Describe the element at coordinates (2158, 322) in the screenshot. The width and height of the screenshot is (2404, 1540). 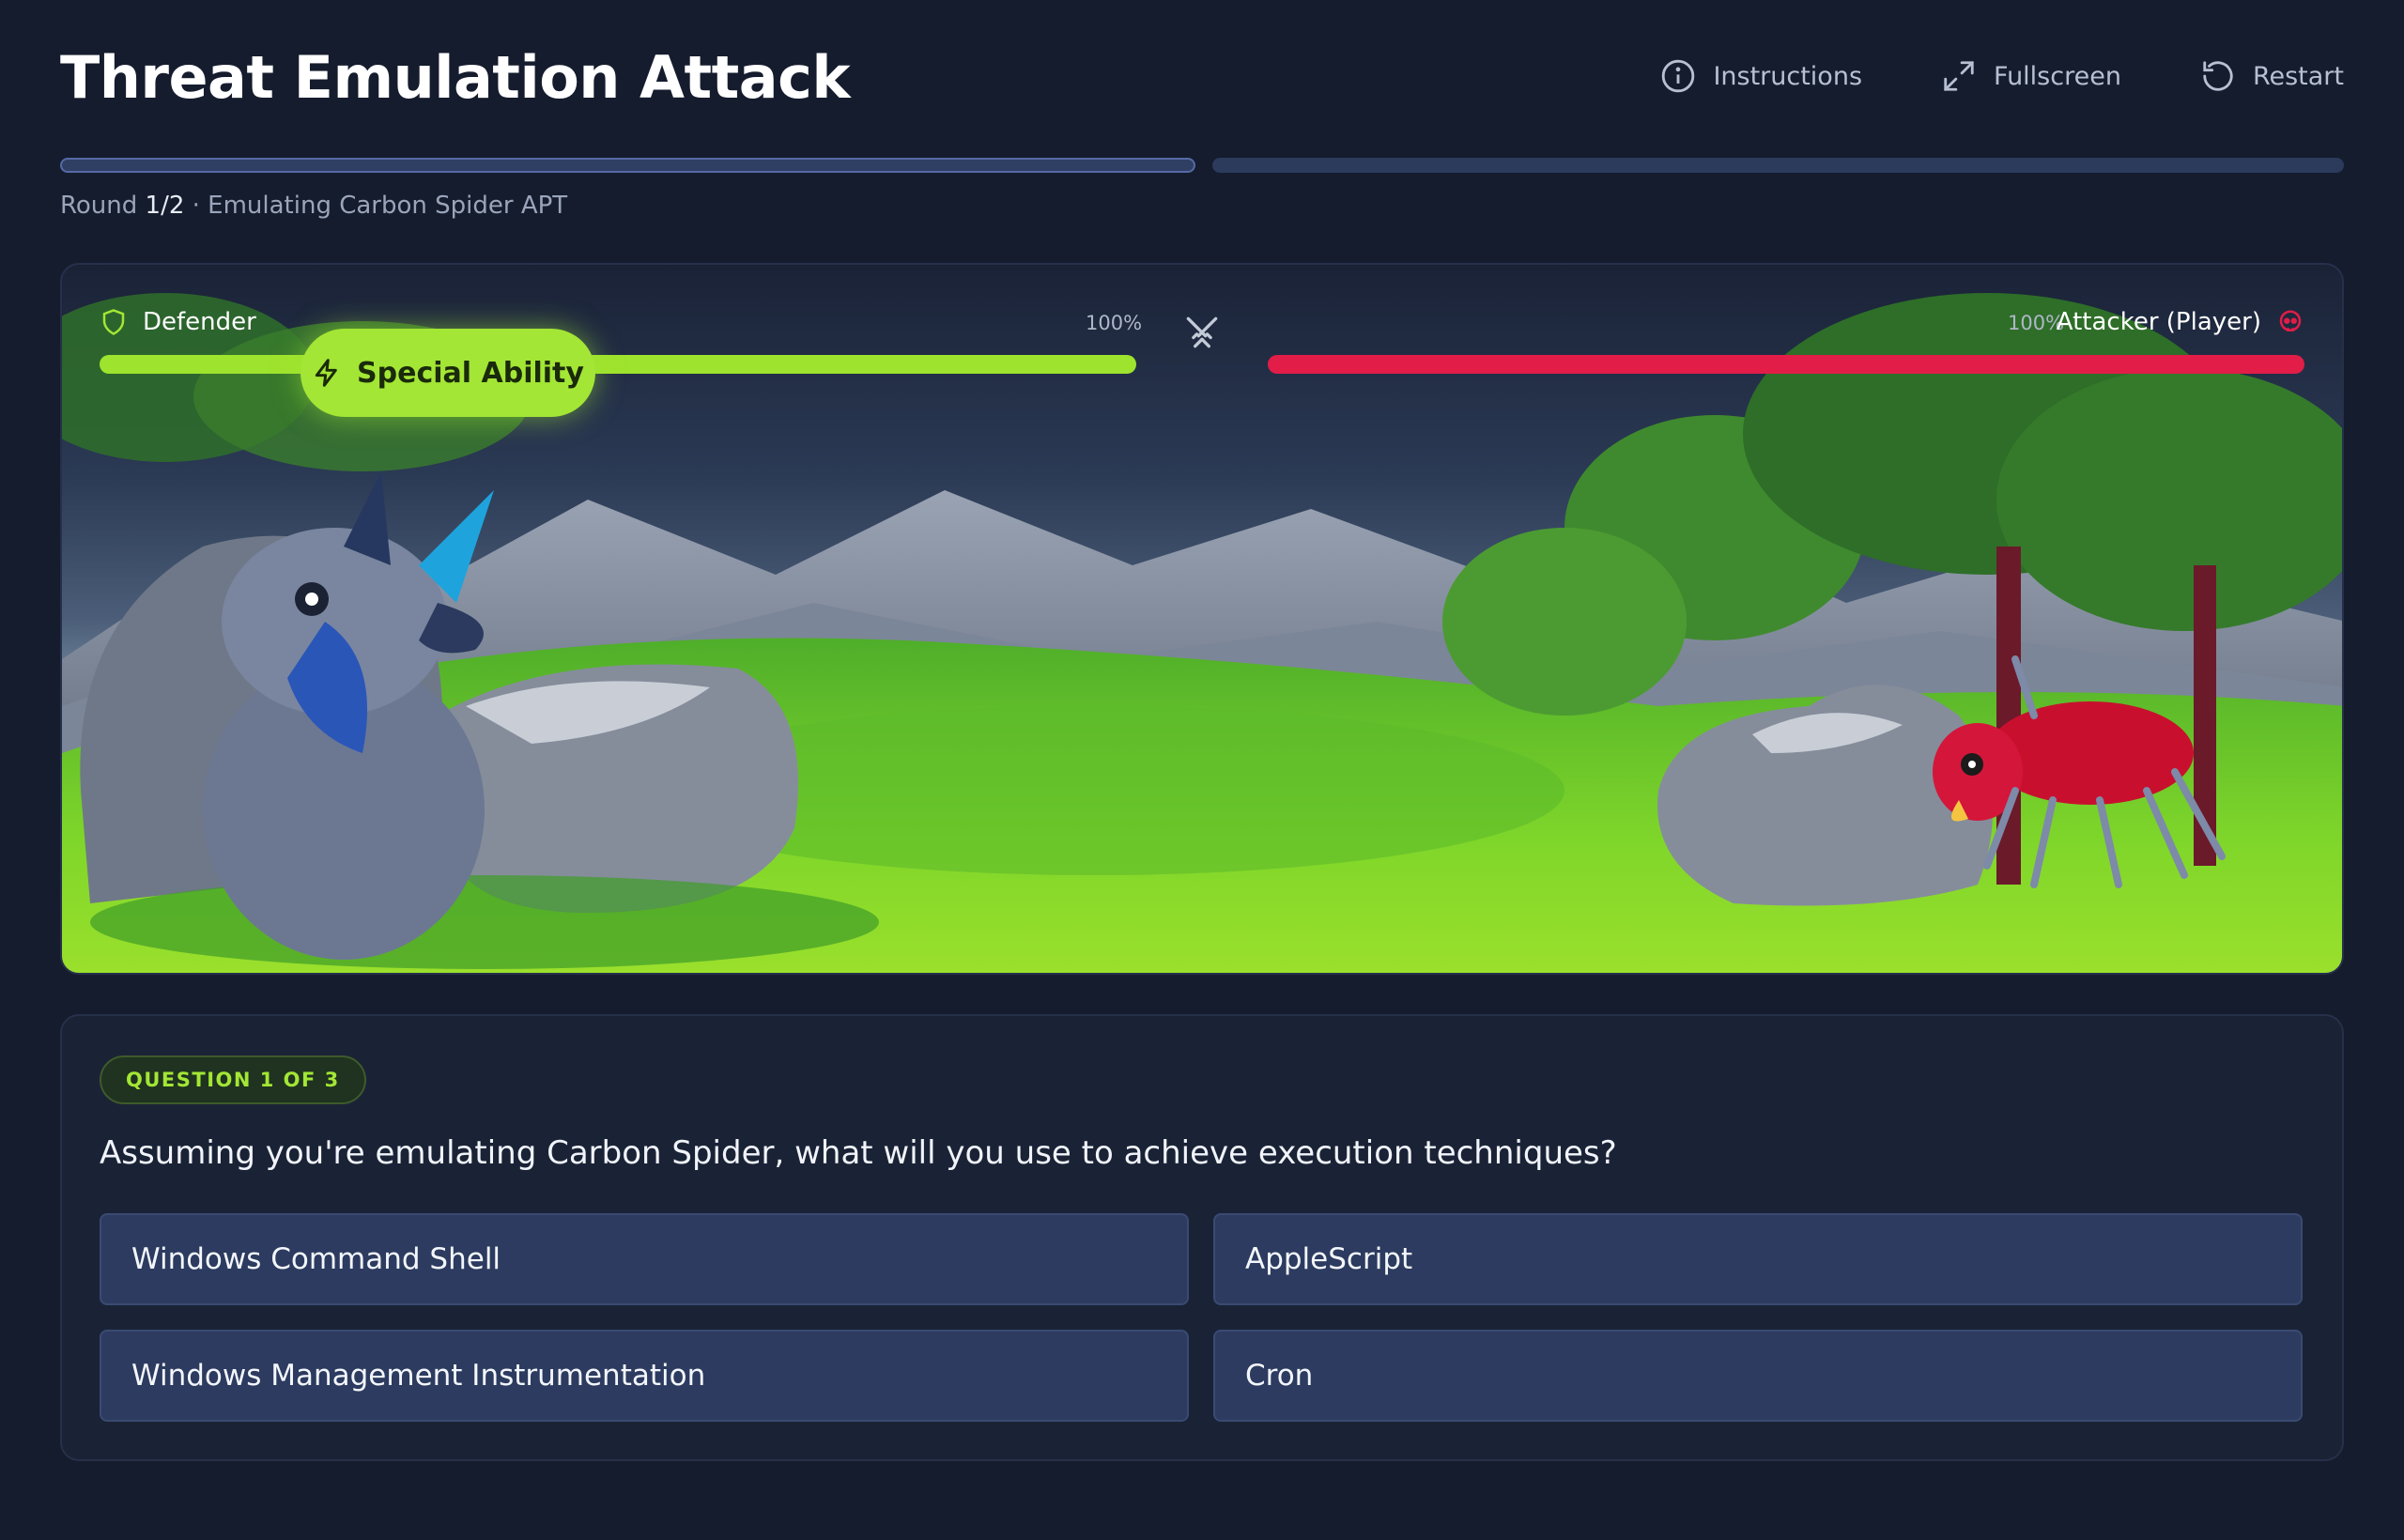
I see `attacker-name: Attacker (Player)` at that location.